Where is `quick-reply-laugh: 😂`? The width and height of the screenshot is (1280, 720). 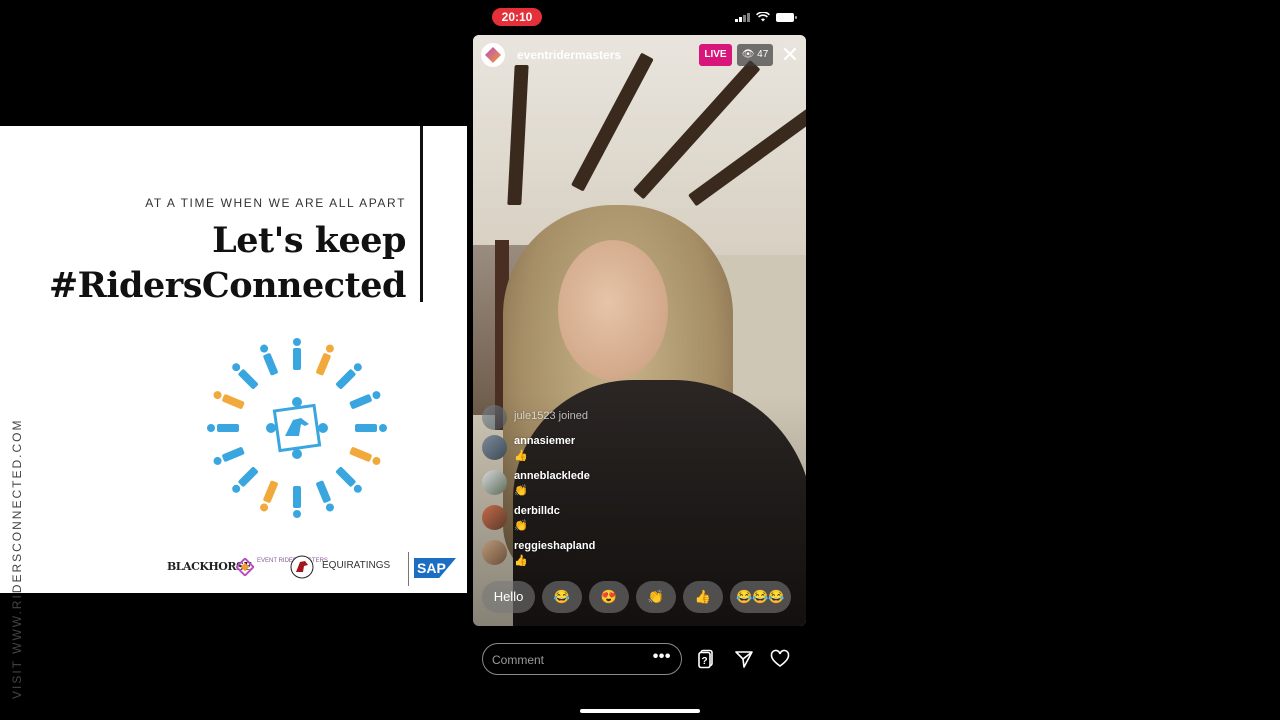 quick-reply-laugh: 😂 is located at coordinates (562, 597).